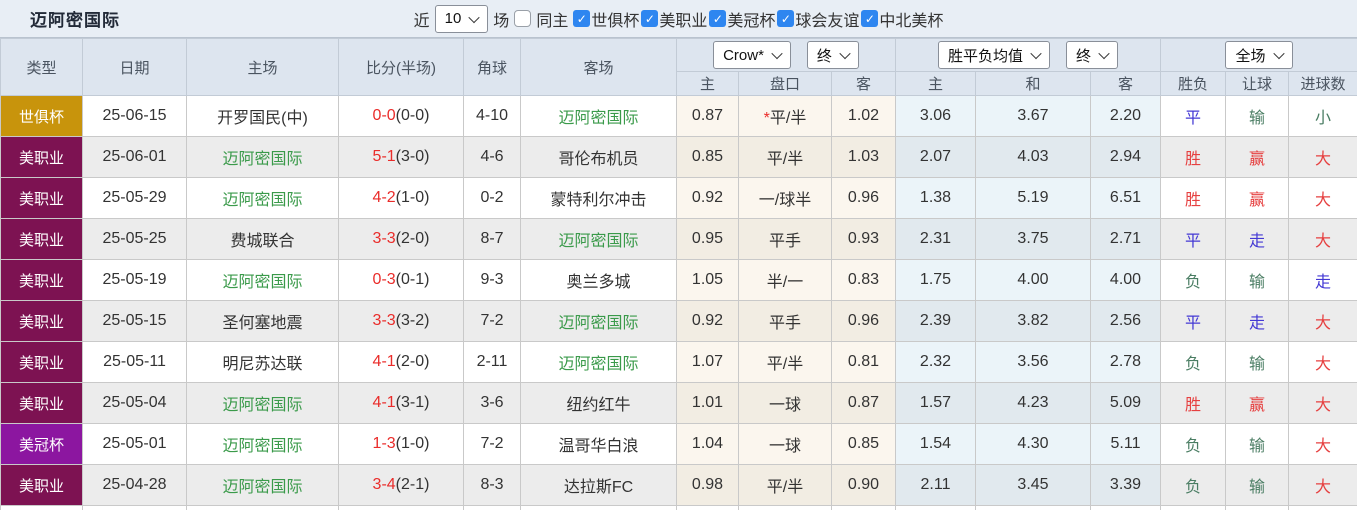  What do you see at coordinates (401, 67) in the screenshot?
I see `col-header-score: 比分(半场)` at bounding box center [401, 67].